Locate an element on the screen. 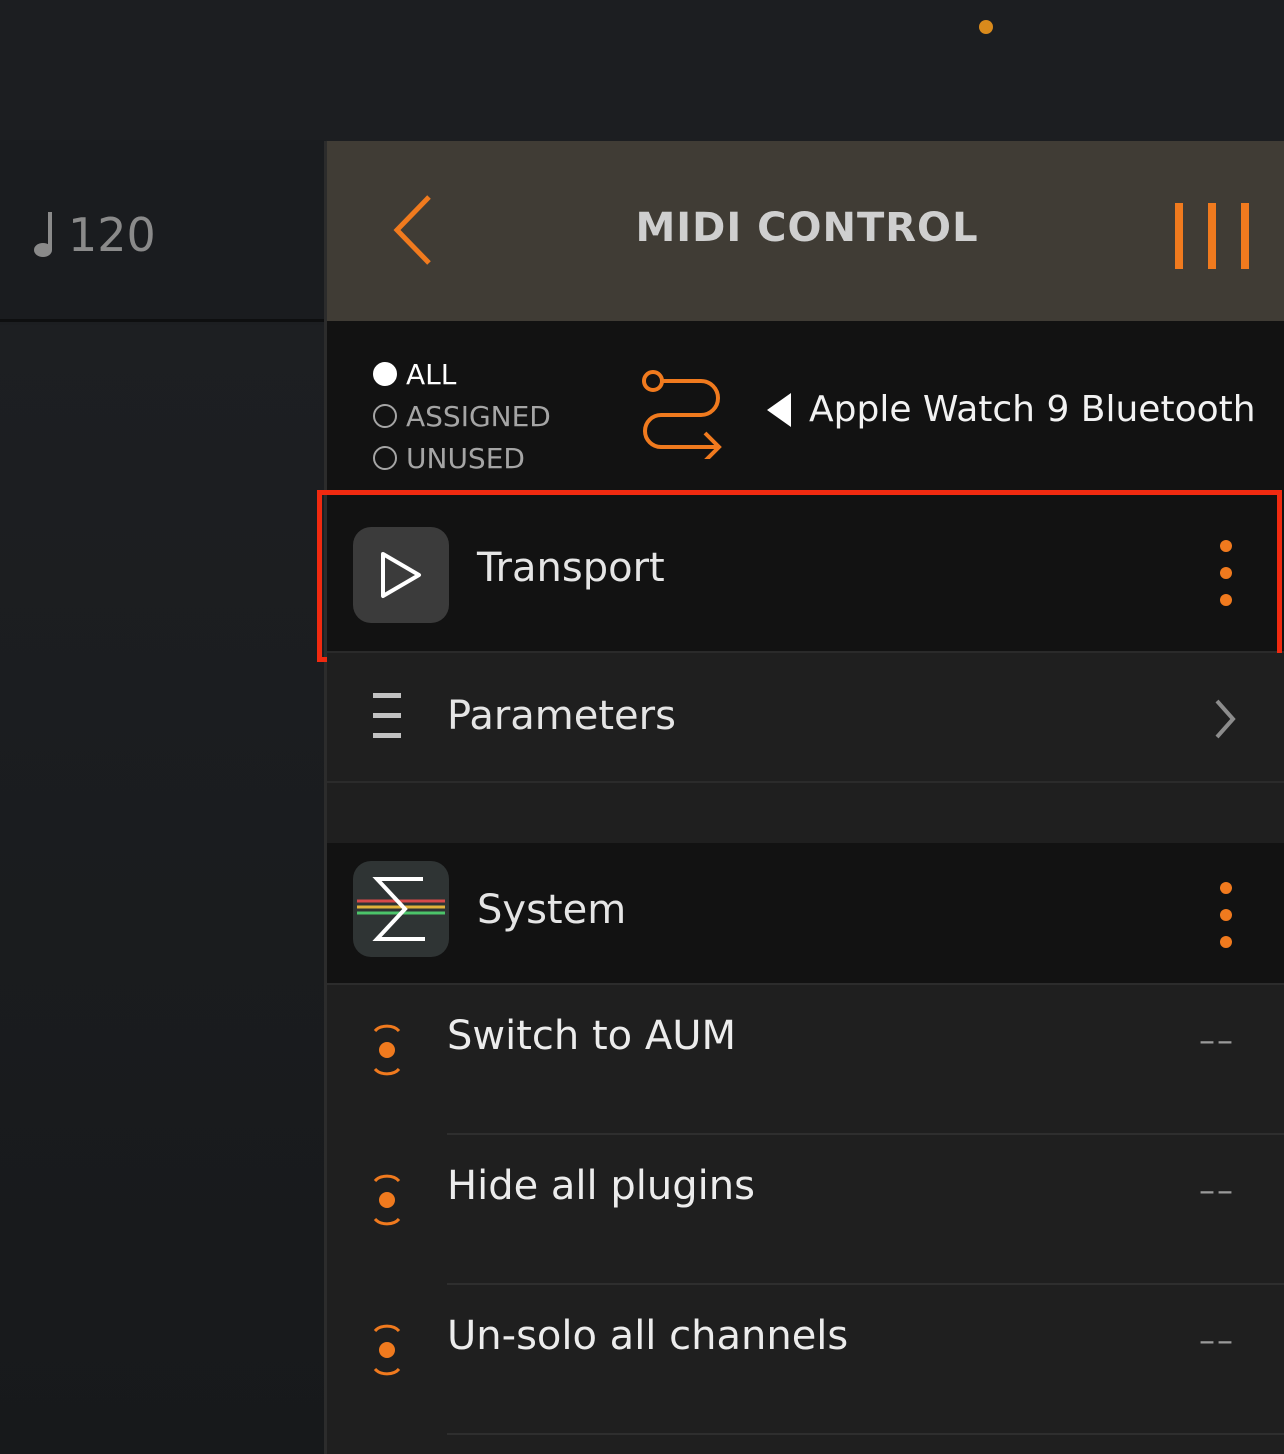 This screenshot has width=1284, height=1454. item-label: Hide all plugins is located at coordinates (601, 1186).